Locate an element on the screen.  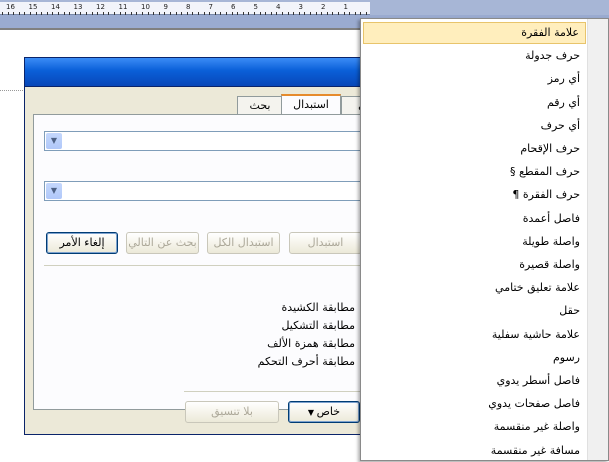
match-alef-hamza-checkbox: مطابقة همزة الألف is located at coordinates (320, 343).